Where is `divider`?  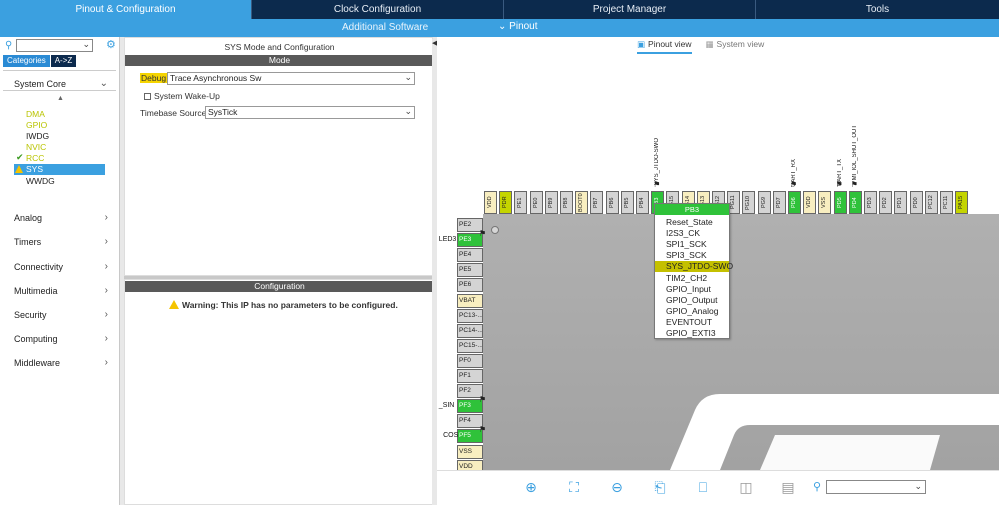 divider is located at coordinates (59, 90).